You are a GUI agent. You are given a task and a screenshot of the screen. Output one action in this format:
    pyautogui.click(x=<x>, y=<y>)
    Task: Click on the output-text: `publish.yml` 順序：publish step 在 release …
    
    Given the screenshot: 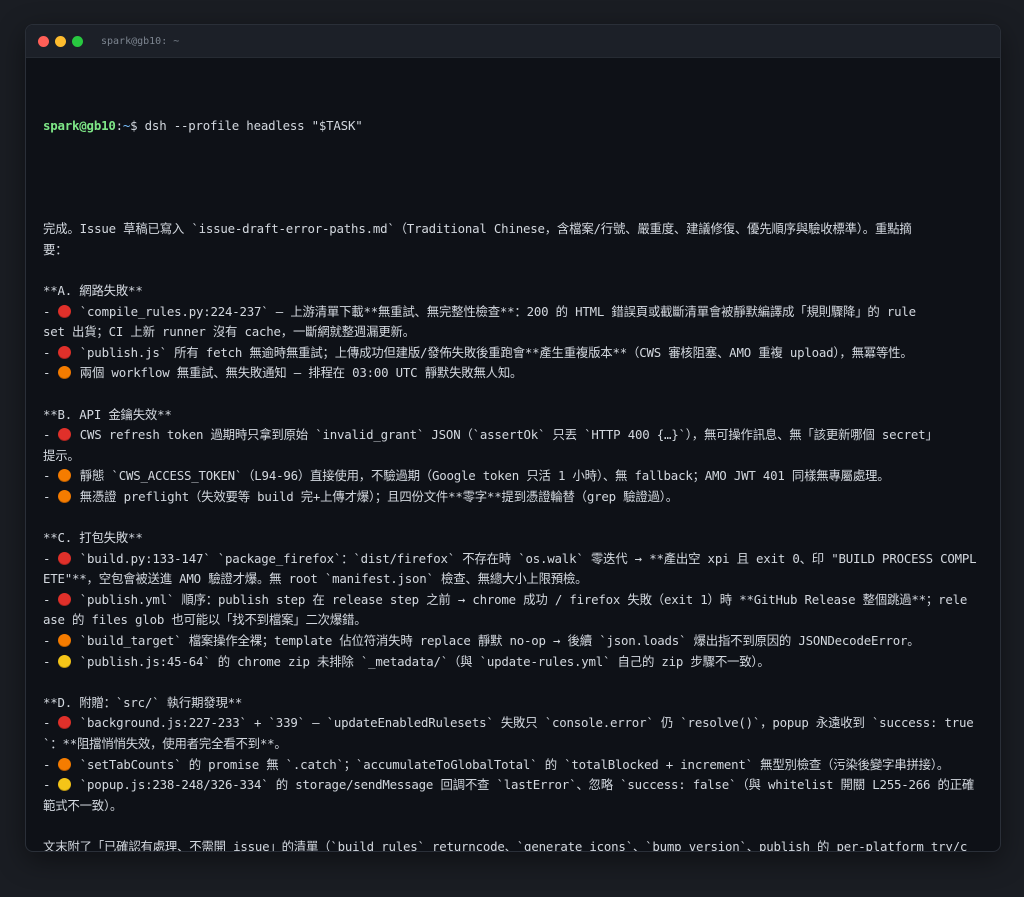 What is the action you would take?
    pyautogui.click(x=520, y=599)
    